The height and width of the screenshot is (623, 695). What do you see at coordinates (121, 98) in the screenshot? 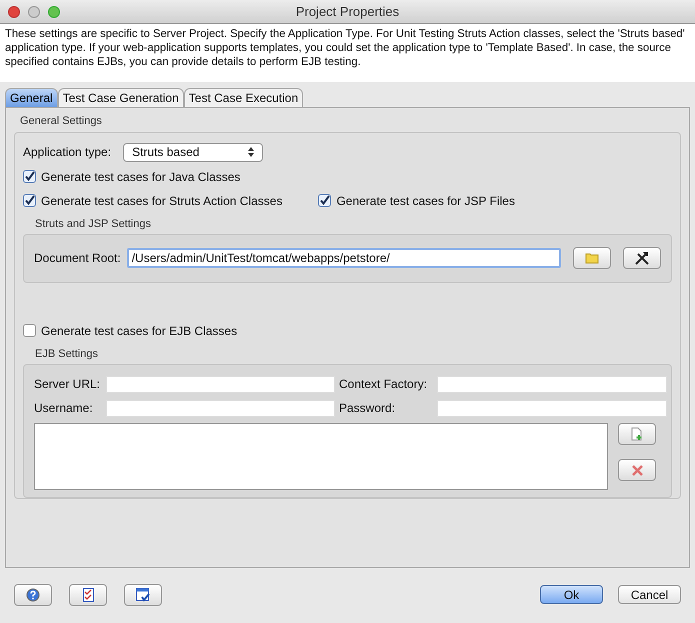
I see `tab: Test Case Generation` at bounding box center [121, 98].